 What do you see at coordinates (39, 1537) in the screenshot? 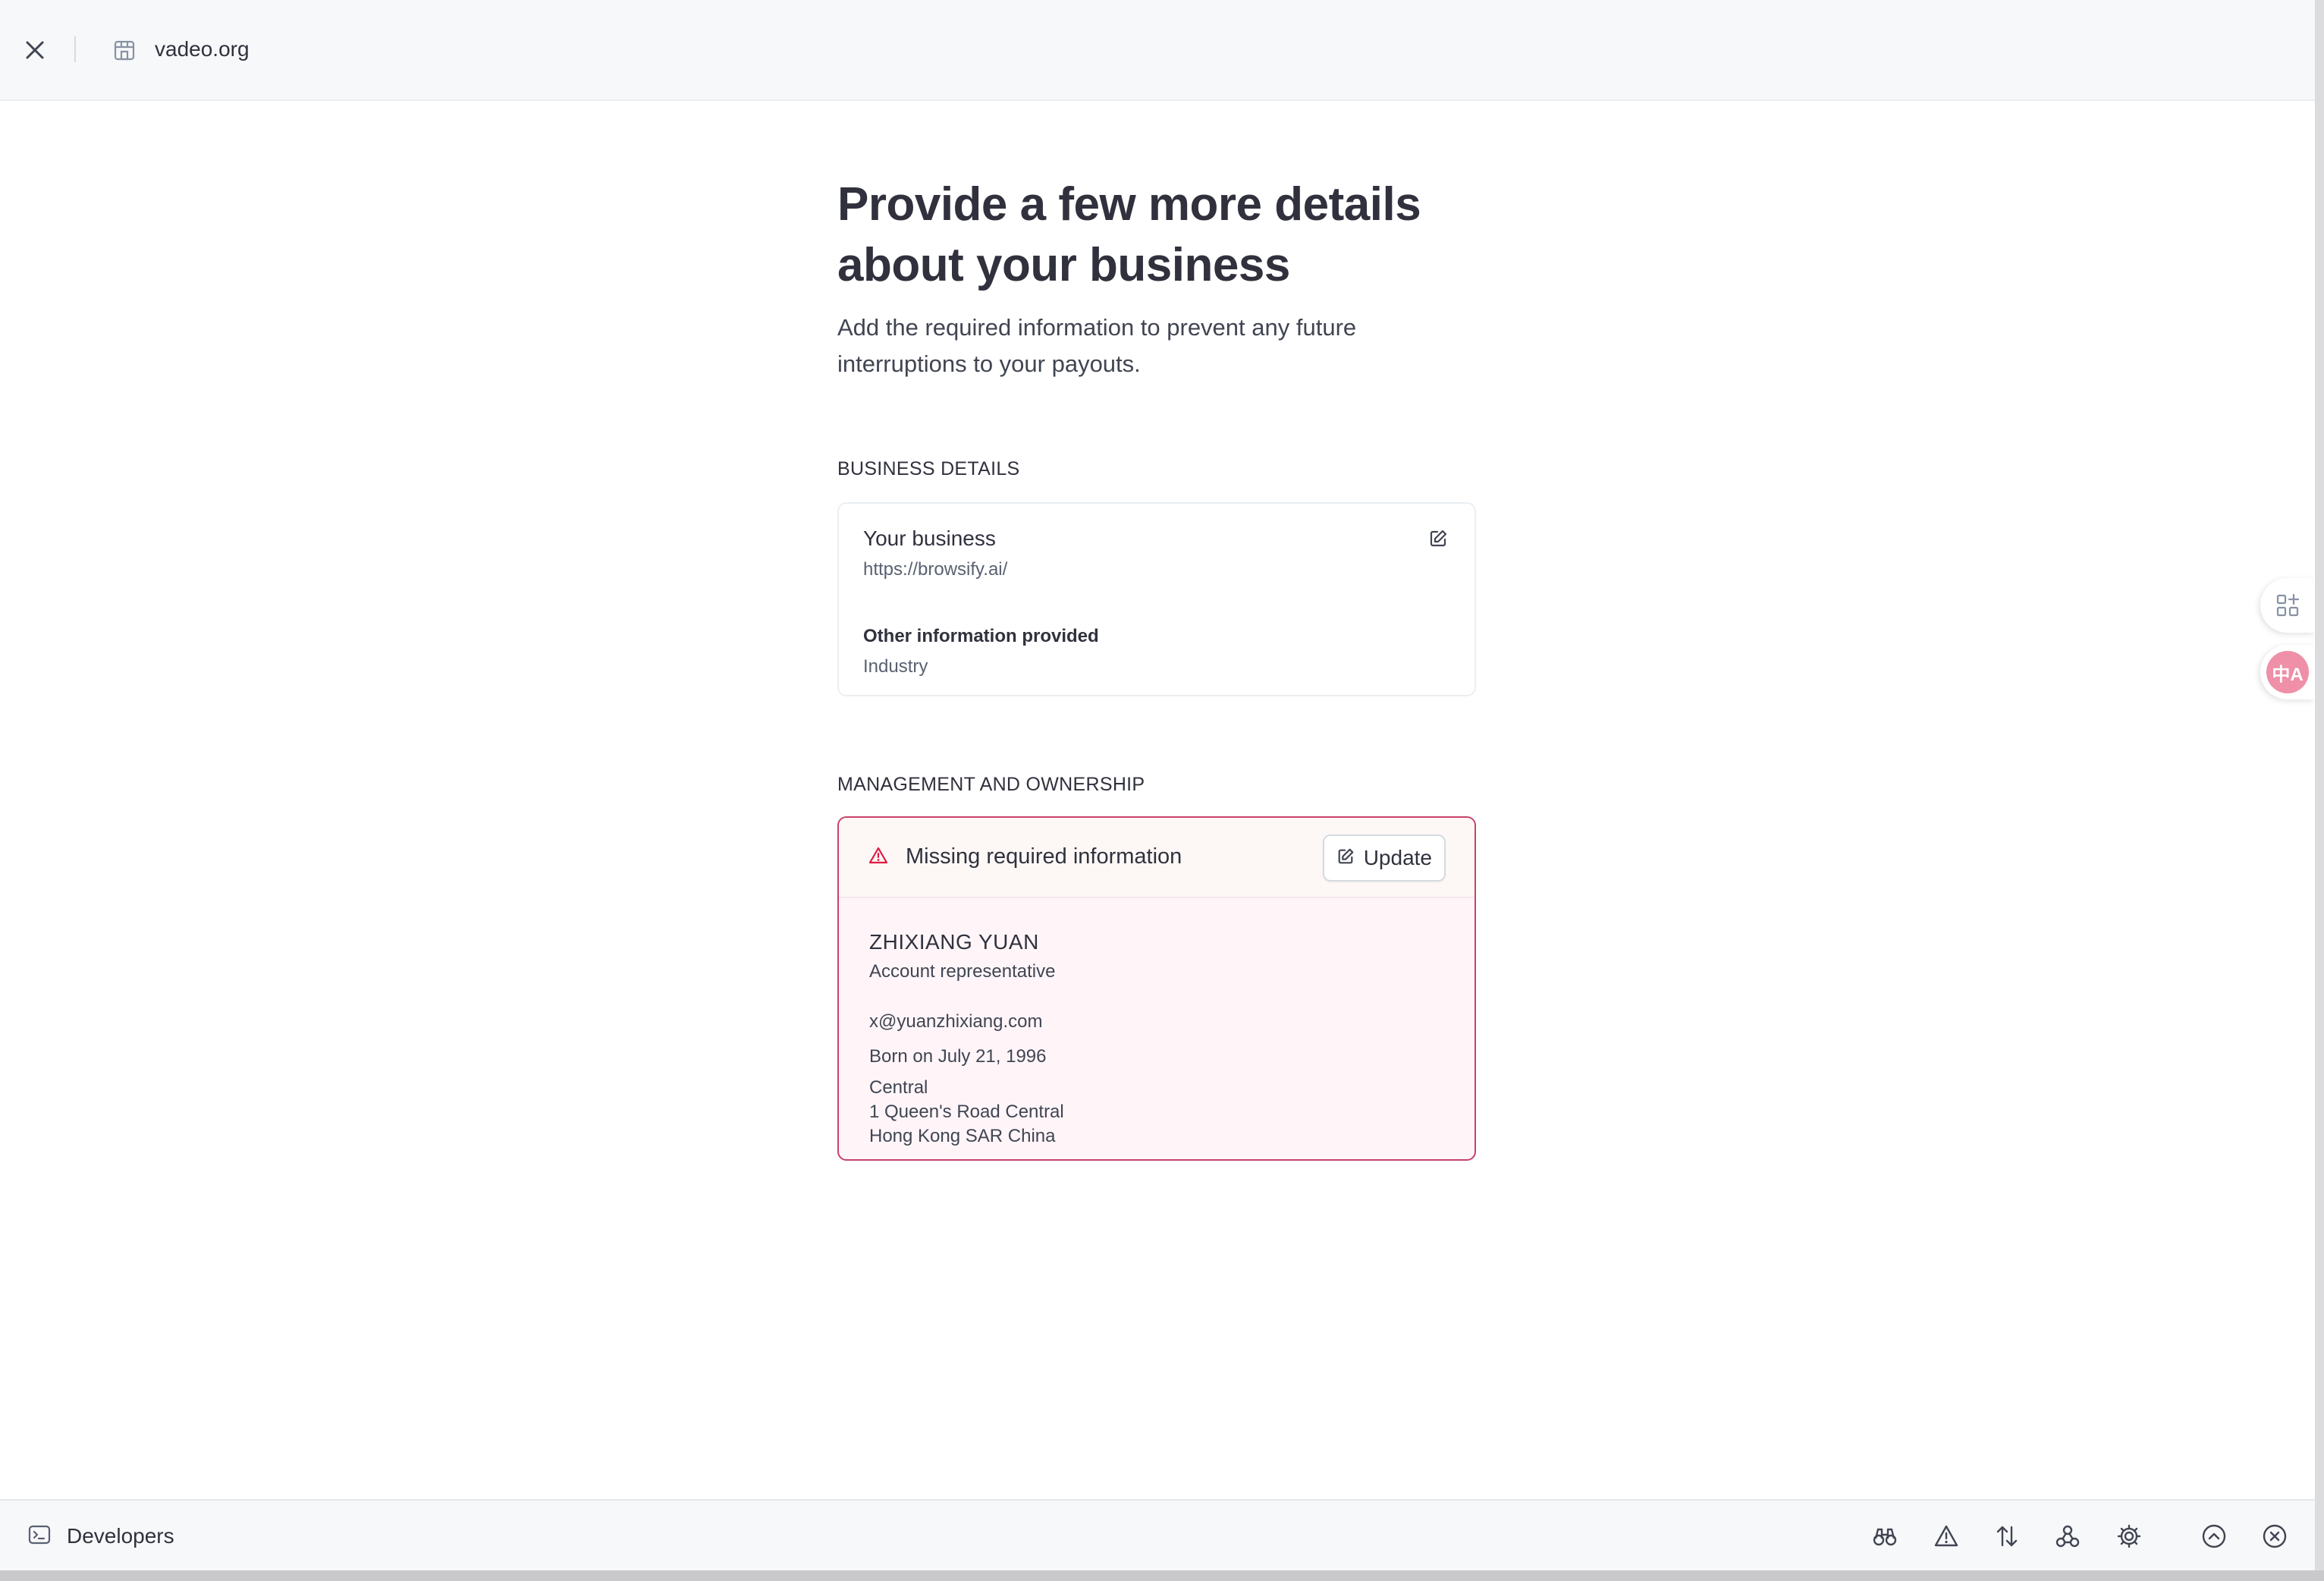
I see `terminal-icon` at bounding box center [39, 1537].